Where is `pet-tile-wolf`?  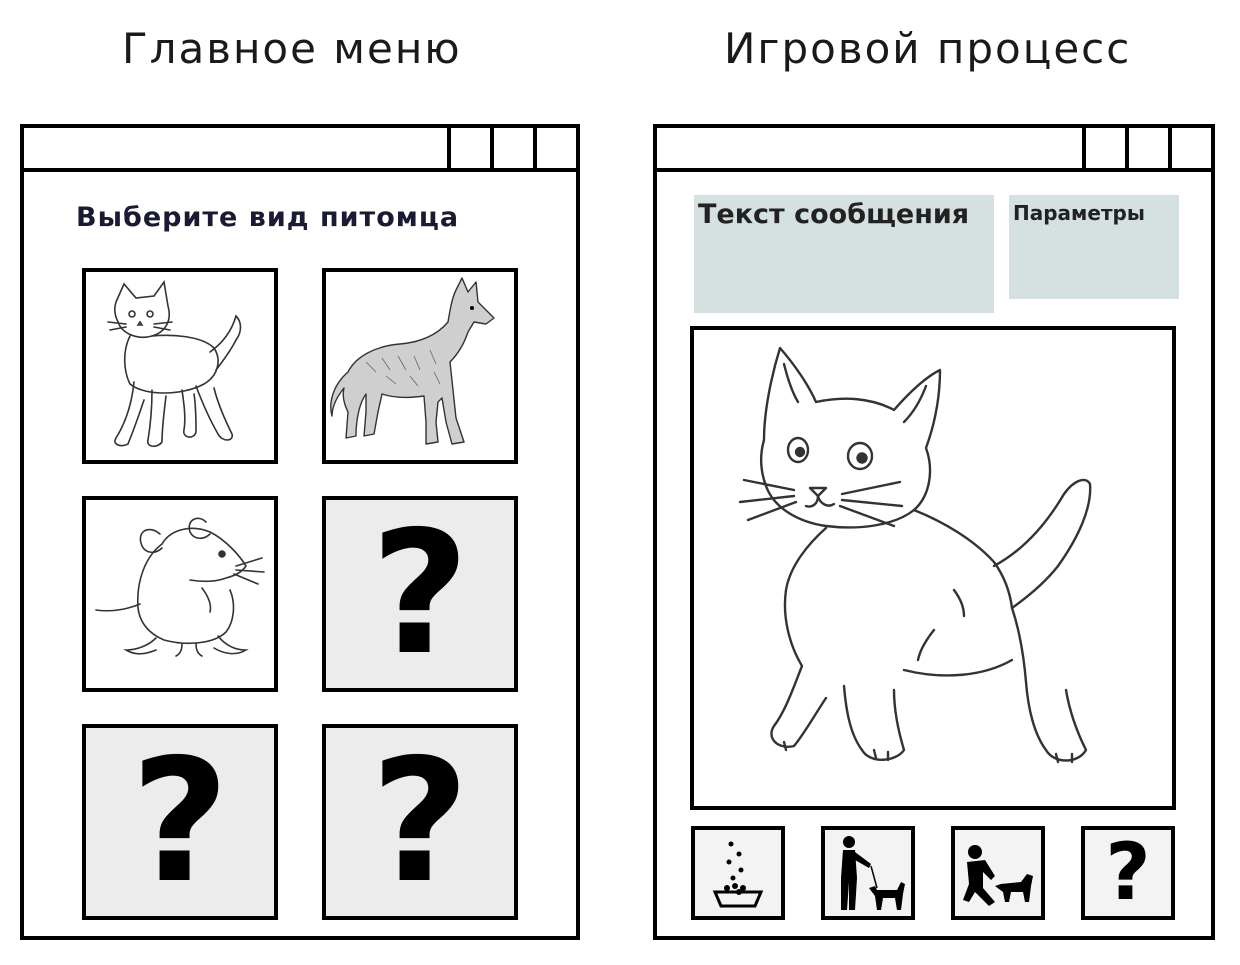 pet-tile-wolf is located at coordinates (420, 366).